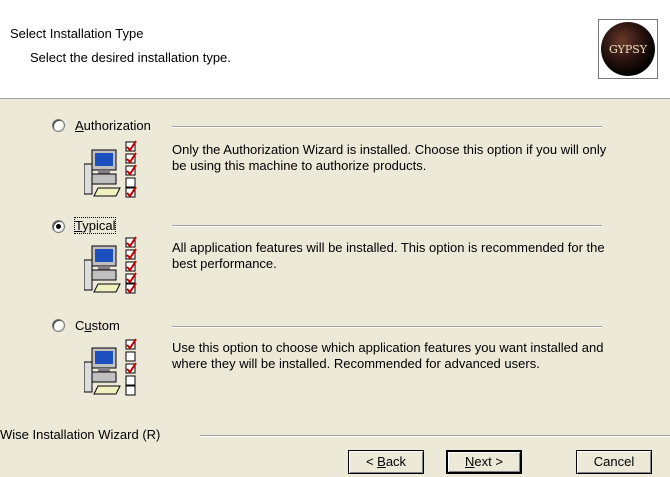  Describe the element at coordinates (58, 125) in the screenshot. I see `radio-authorization` at that location.